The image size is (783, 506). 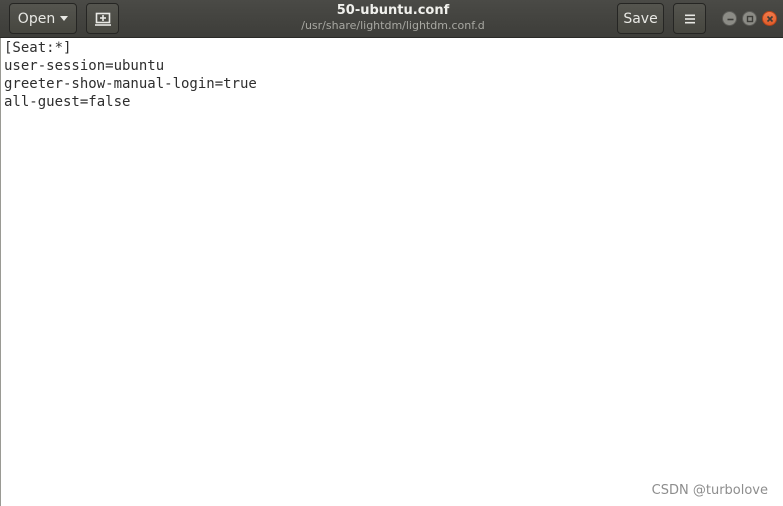 I want to click on maximize-button, so click(x=749, y=18).